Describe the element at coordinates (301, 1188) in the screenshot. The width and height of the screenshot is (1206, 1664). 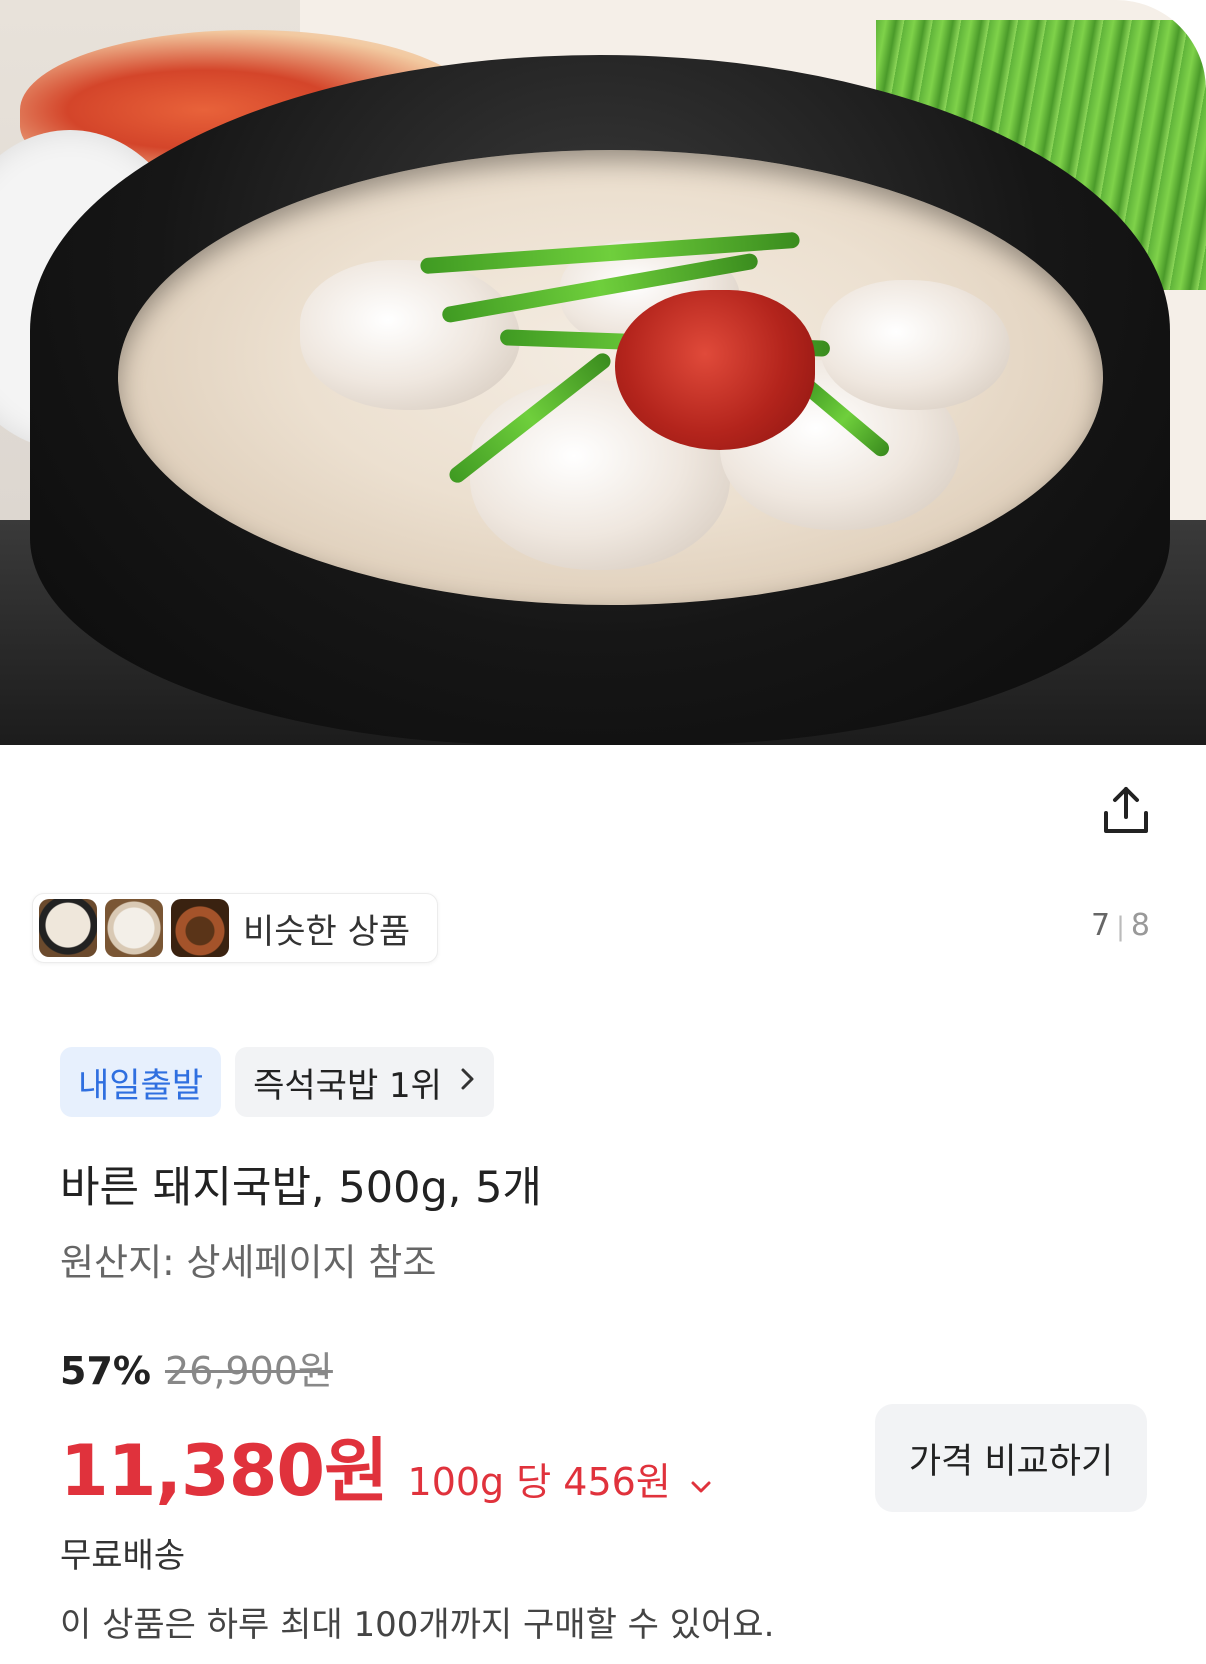
I see `product-title: 바른 돼지국밥, 500g, 5개` at that location.